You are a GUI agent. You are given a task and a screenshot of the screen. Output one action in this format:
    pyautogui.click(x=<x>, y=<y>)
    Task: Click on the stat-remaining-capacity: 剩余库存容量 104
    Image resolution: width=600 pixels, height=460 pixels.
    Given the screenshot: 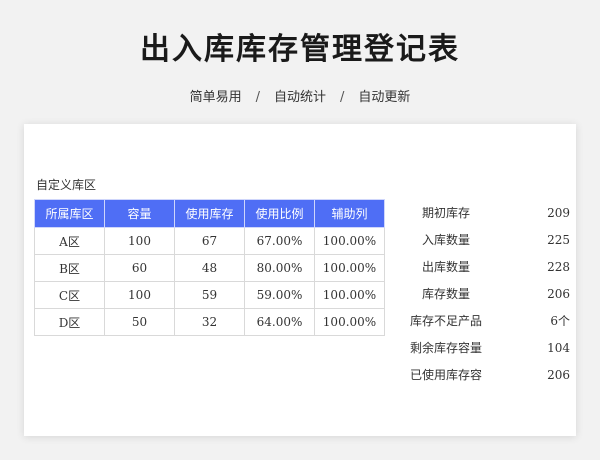 What is the action you would take?
    pyautogui.click(x=480, y=352)
    